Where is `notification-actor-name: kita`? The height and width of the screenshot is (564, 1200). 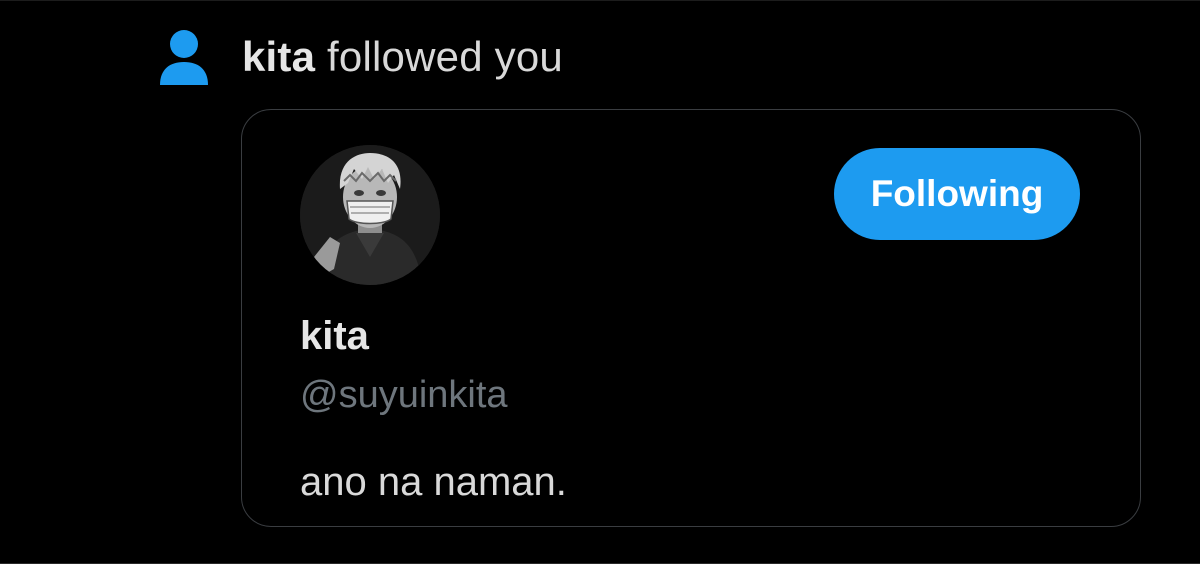
notification-actor-name: kita is located at coordinates (278, 56).